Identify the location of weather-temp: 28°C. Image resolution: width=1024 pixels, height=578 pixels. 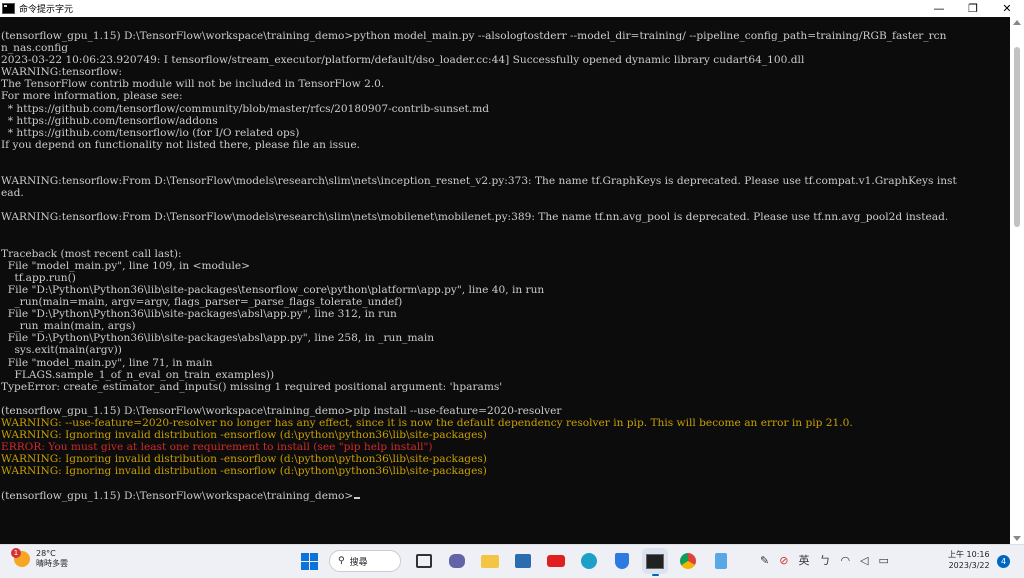
(46, 553).